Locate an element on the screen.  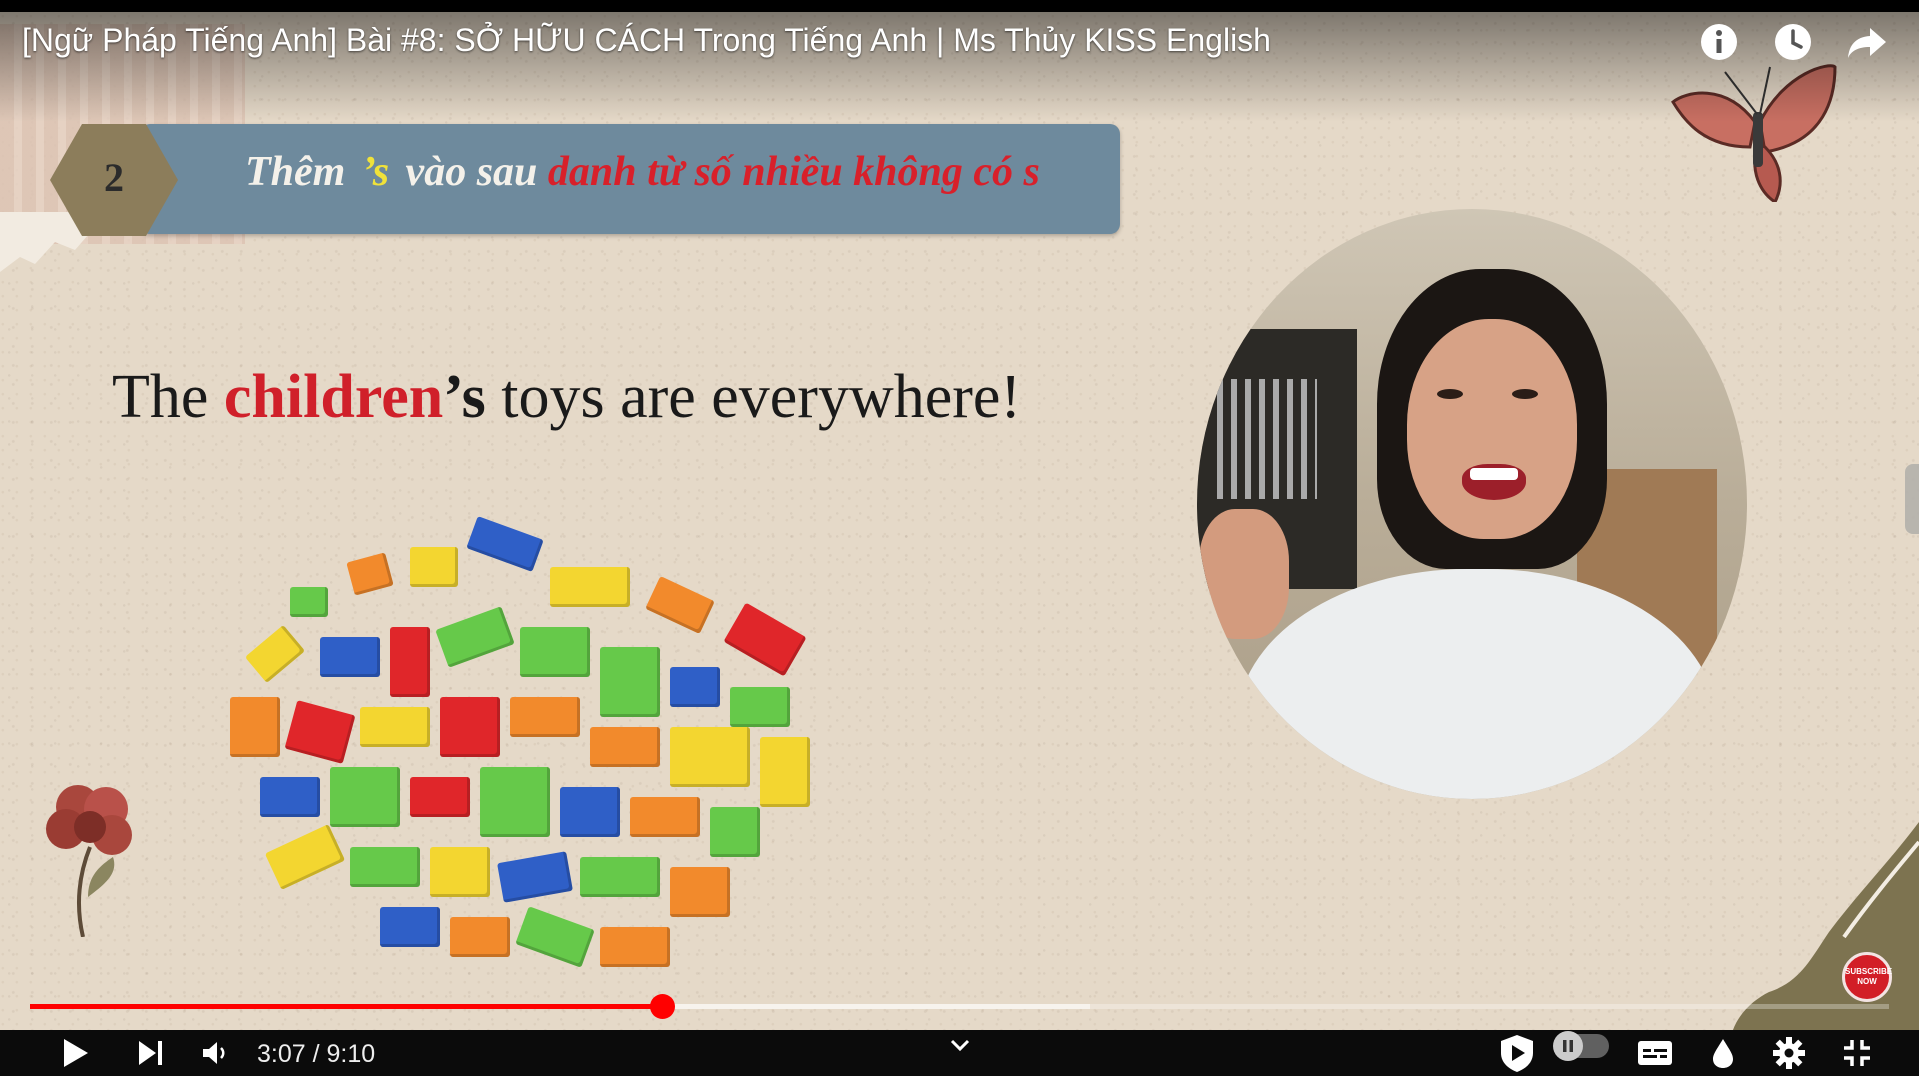
shield-button is located at coordinates (1517, 1053).